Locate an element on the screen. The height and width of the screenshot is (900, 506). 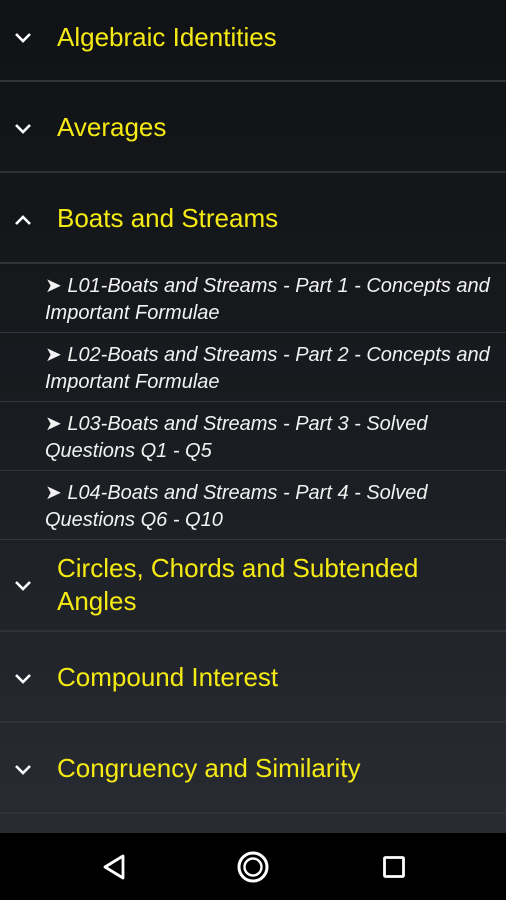
group-label: Averages is located at coordinates (112, 127).